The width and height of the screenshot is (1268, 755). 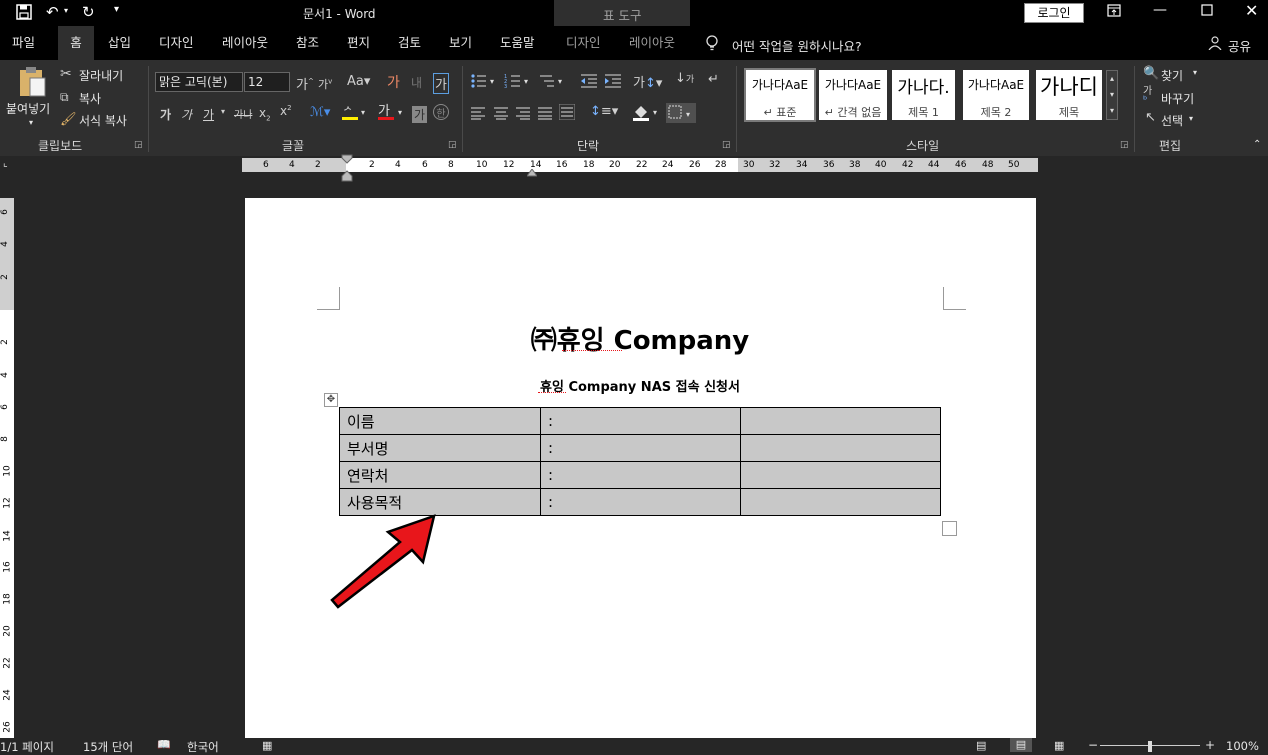 I want to click on underline-dropdown-icon: ▾, so click(x=223, y=111).